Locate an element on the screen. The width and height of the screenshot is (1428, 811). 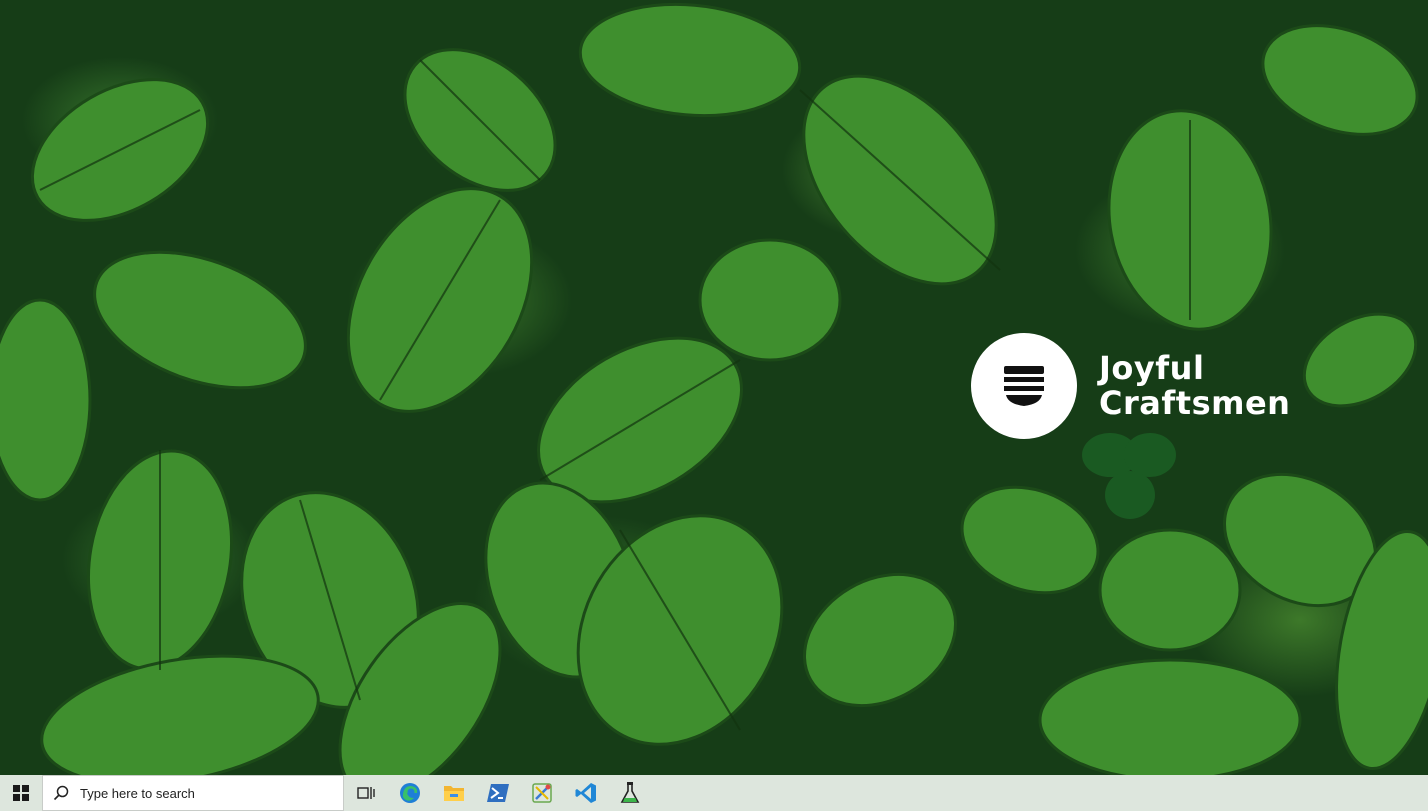
vscode-icon is located at coordinates (585, 793).